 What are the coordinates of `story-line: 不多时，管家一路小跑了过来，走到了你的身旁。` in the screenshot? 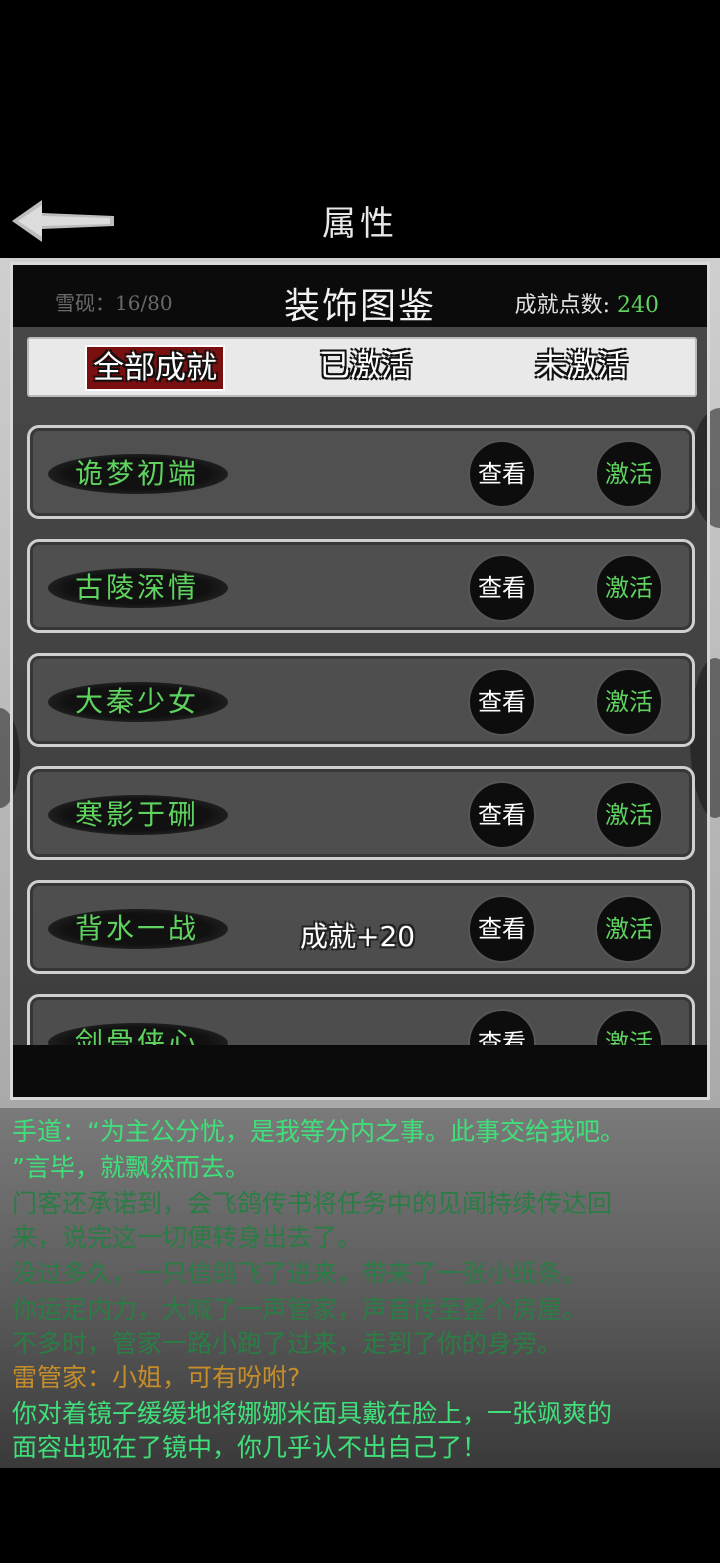 It's located at (287, 1343).